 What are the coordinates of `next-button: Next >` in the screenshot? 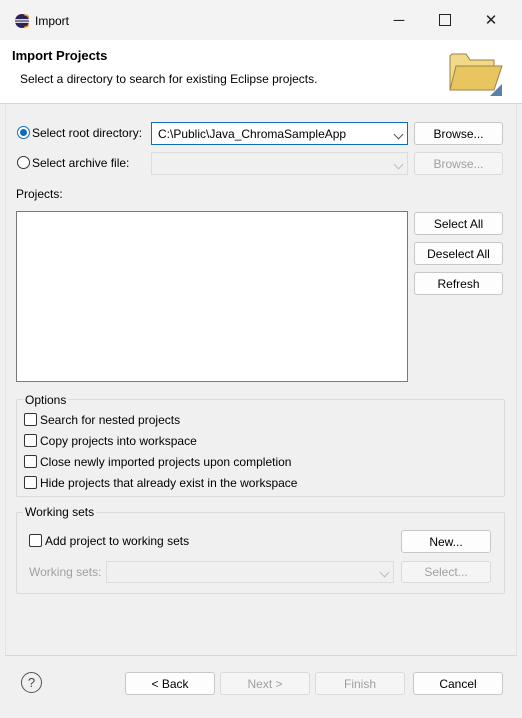 It's located at (265, 683).